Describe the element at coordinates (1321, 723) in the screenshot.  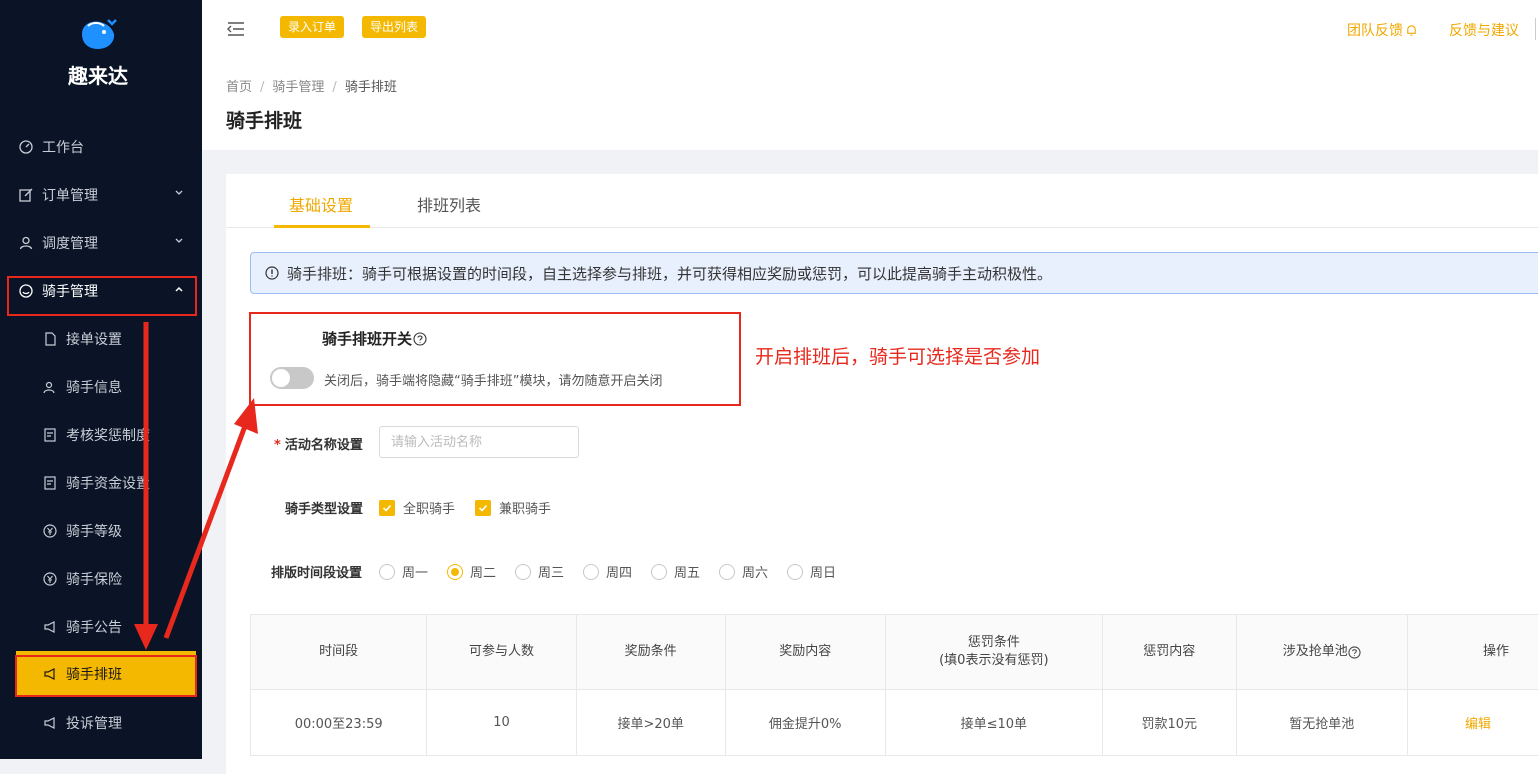
I see `table-cell: 暂无抢单池` at that location.